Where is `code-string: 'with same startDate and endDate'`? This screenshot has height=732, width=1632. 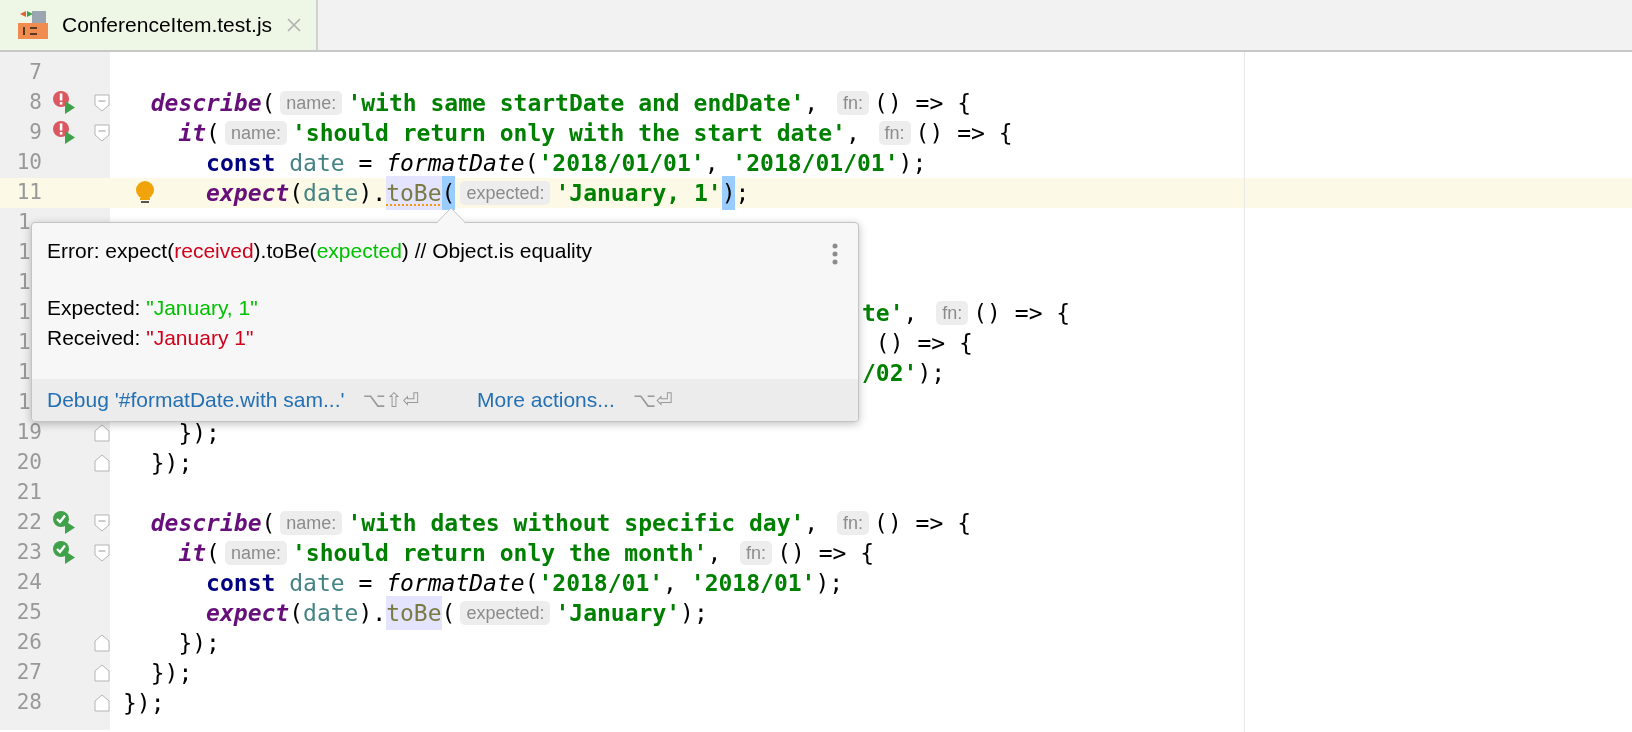 code-string: 'with same startDate and endDate' is located at coordinates (576, 103).